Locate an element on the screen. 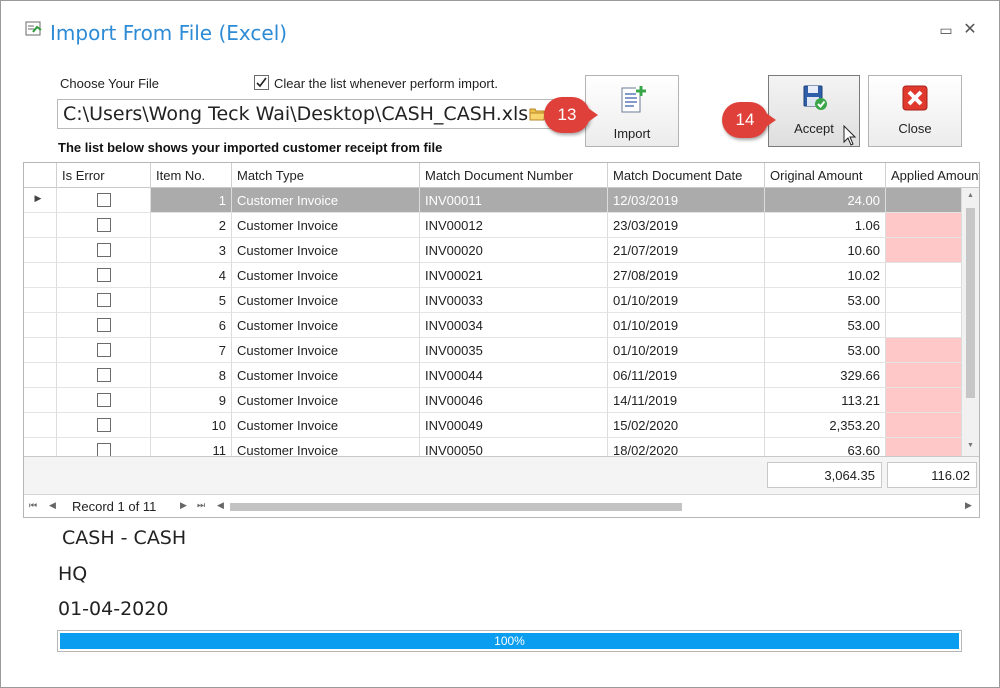 The image size is (1000, 688). cell-item-no: 9 is located at coordinates (191, 400).